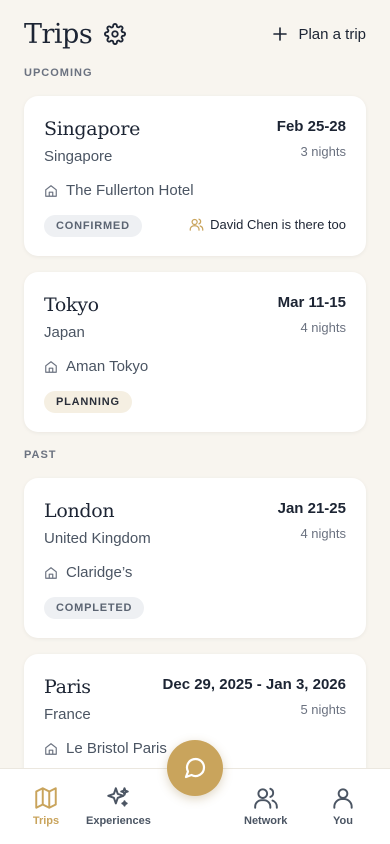 This screenshot has width=390, height=844. I want to click on trip-country: France, so click(67, 714).